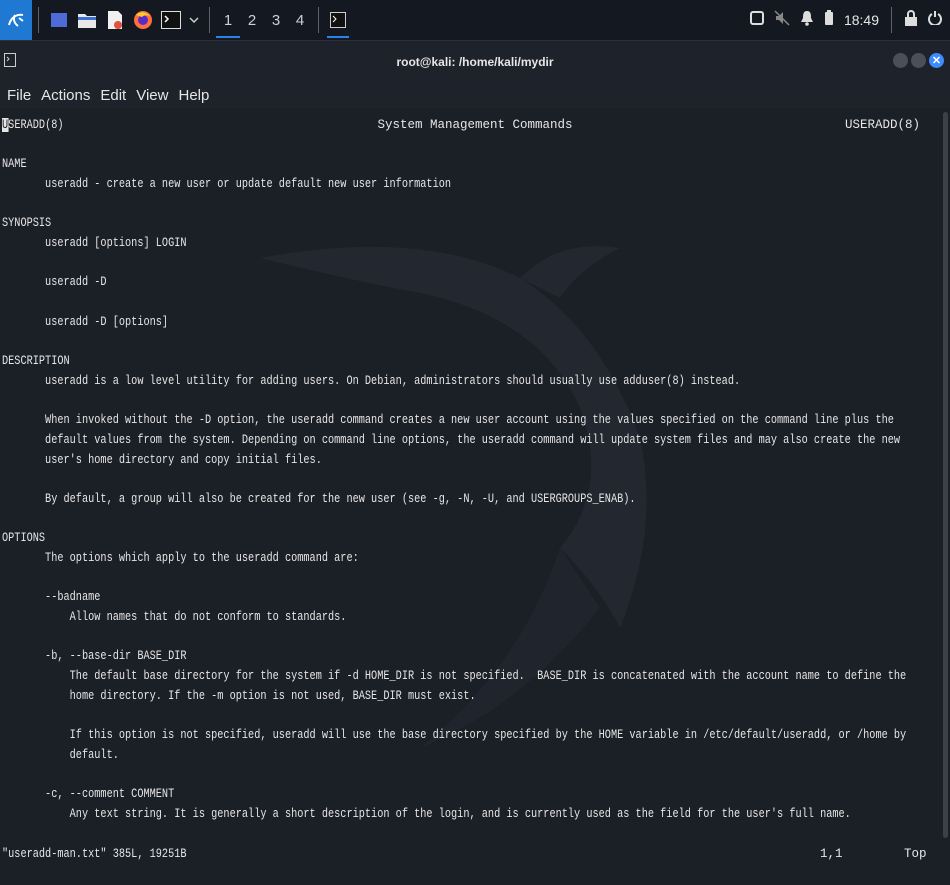  What do you see at coordinates (60, 755) in the screenshot?
I see `man-line: default.` at bounding box center [60, 755].